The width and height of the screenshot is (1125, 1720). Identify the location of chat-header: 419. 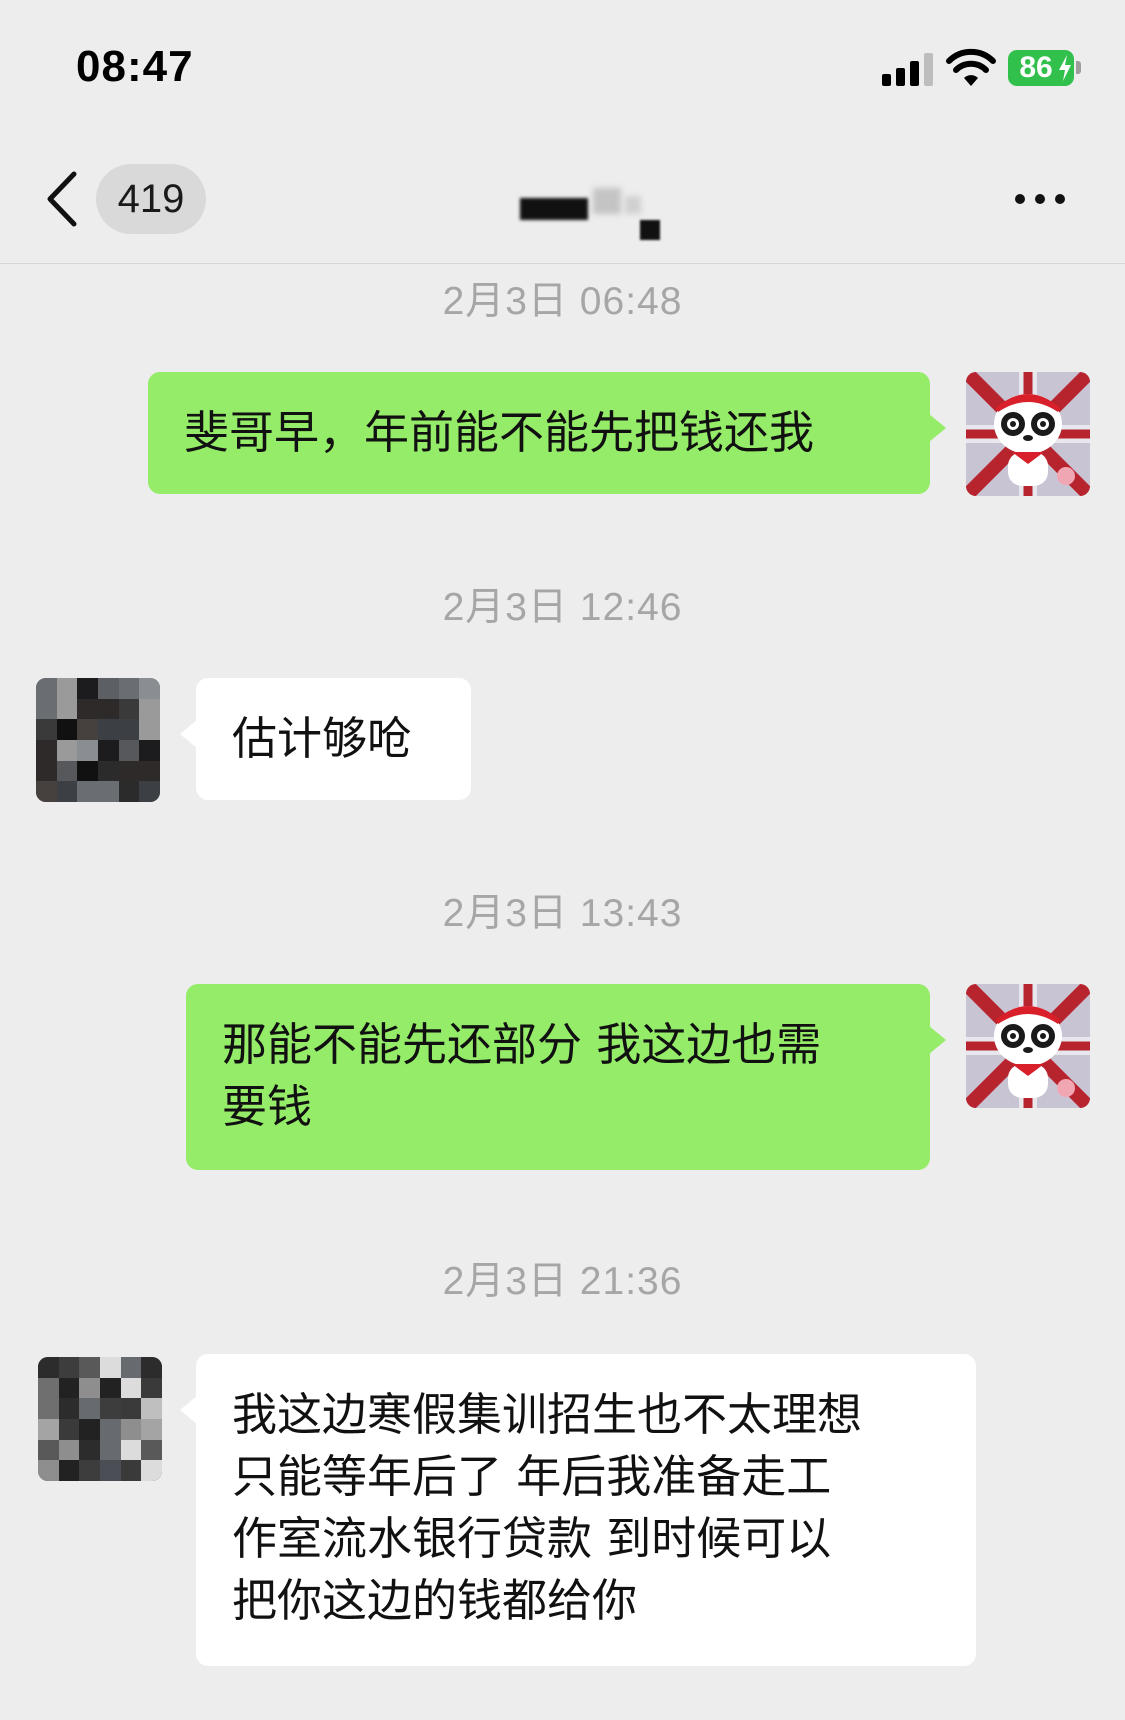
(562, 197).